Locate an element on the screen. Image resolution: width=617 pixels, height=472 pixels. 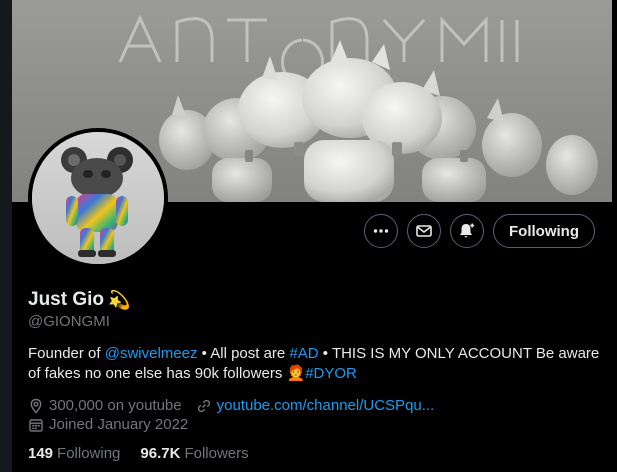
message-button is located at coordinates (424, 231).